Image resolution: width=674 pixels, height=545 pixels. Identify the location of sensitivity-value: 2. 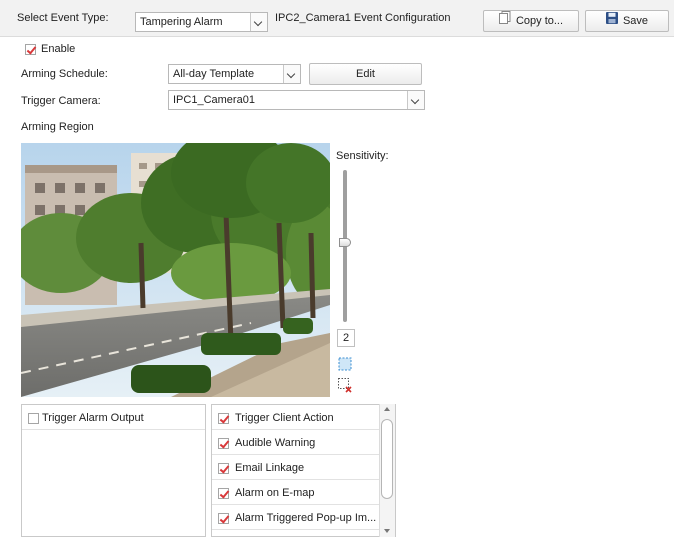
(346, 338).